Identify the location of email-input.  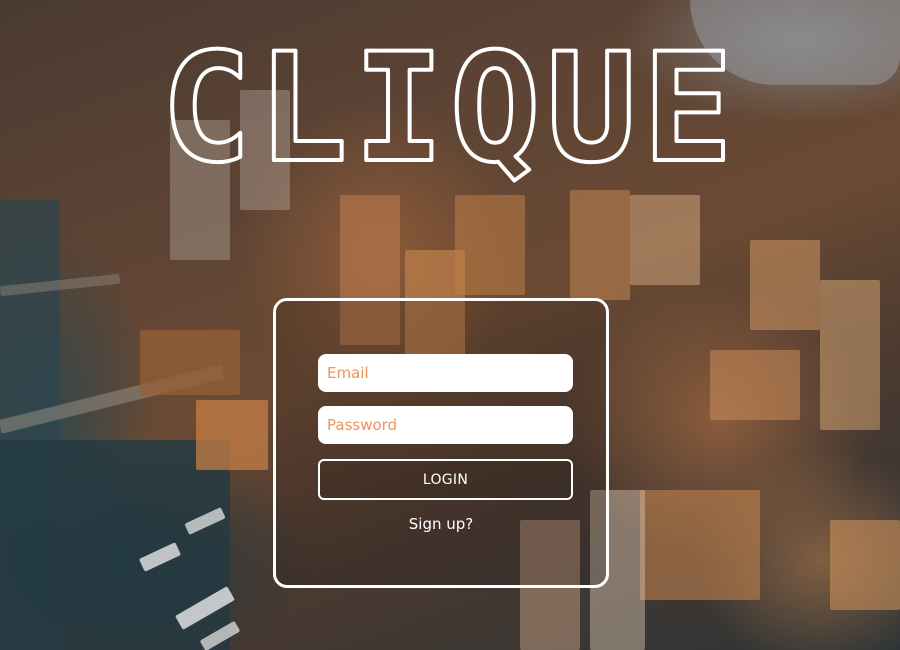
(445, 373).